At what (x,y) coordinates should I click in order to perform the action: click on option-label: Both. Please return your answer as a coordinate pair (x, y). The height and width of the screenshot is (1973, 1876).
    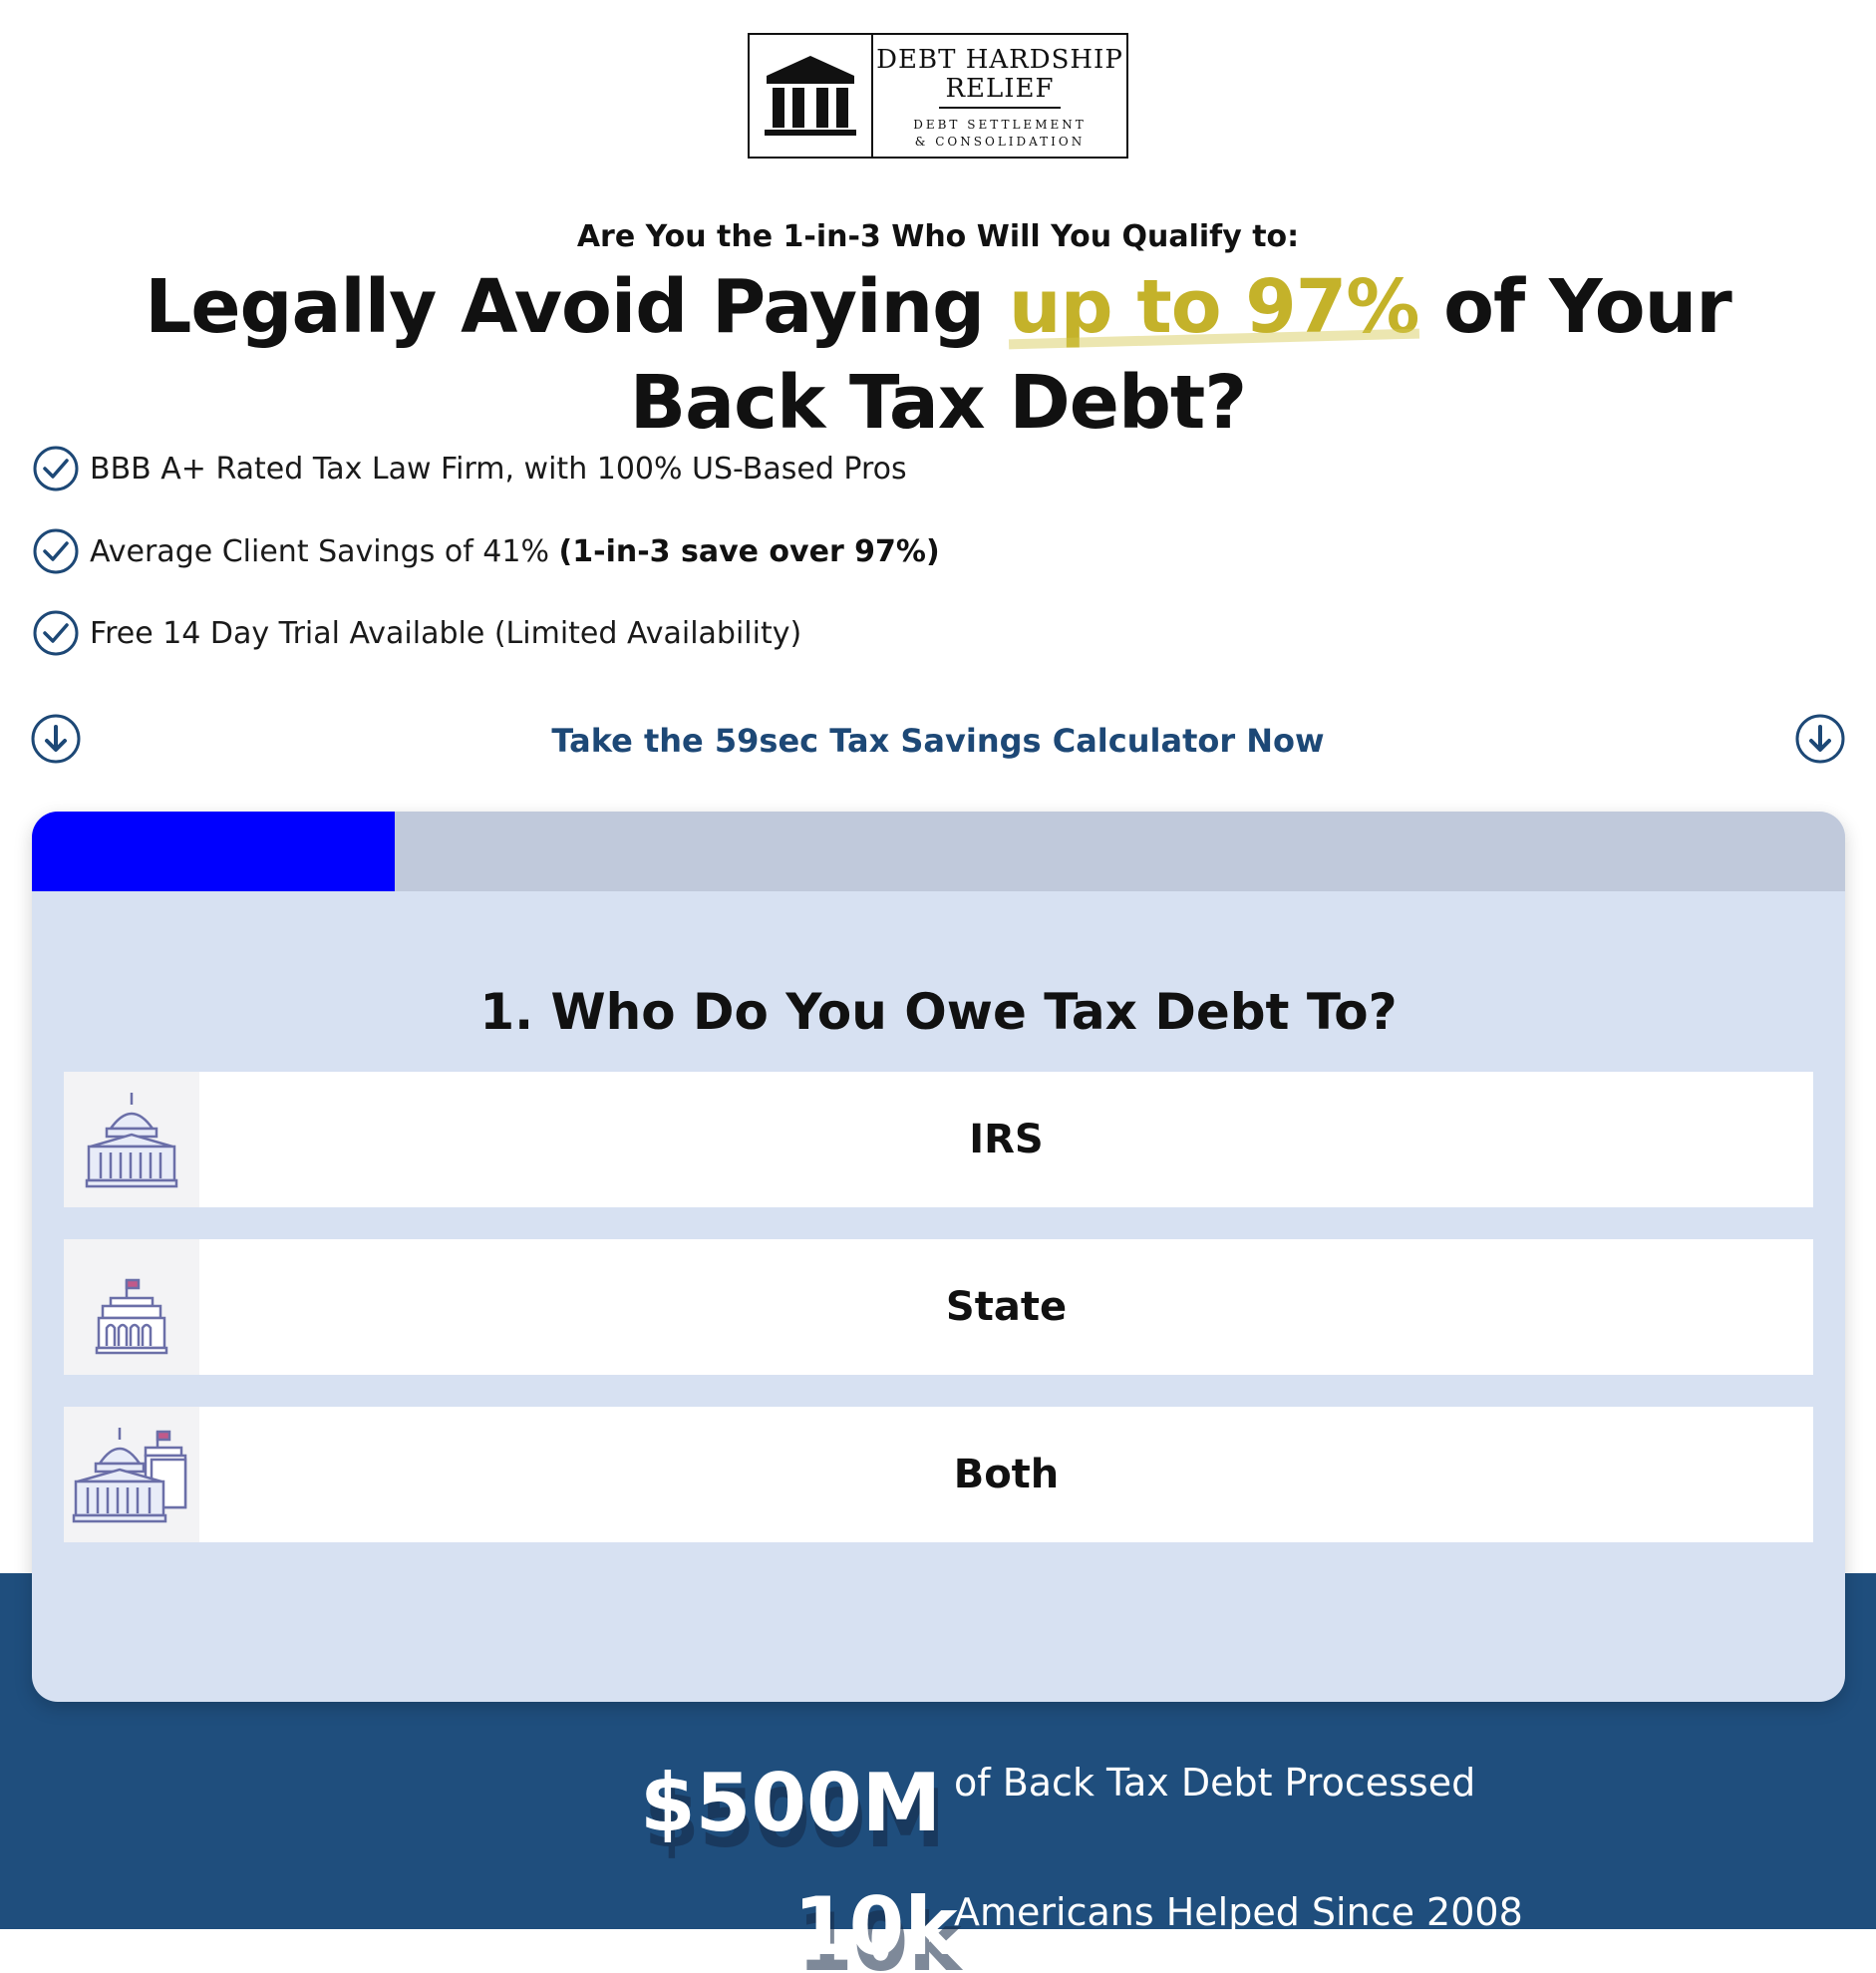
    Looking at the image, I should click on (1006, 1474).